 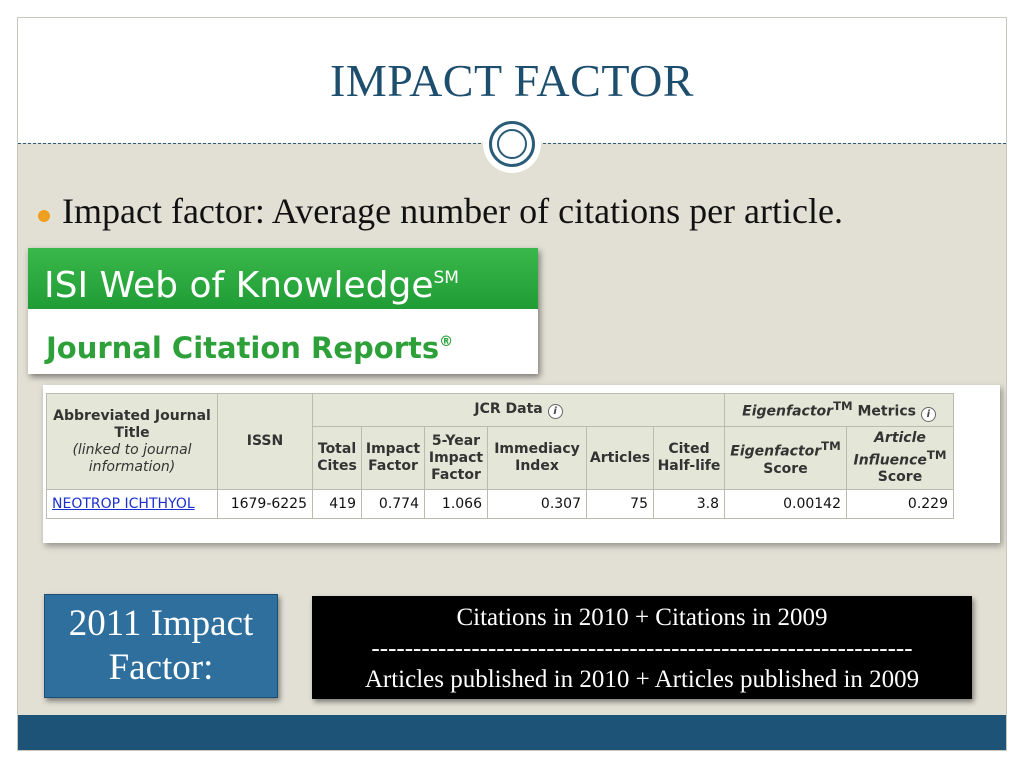 What do you see at coordinates (161, 667) in the screenshot?
I see `impact-label-line2: Factor:` at bounding box center [161, 667].